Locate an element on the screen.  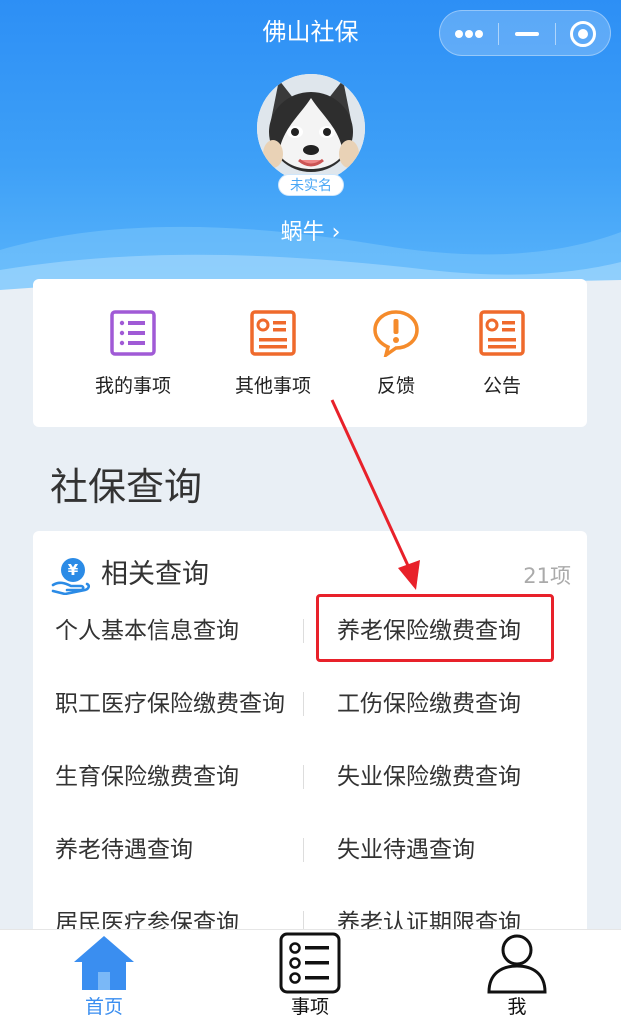
feedback-bubble-icon is located at coordinates (396, 333).